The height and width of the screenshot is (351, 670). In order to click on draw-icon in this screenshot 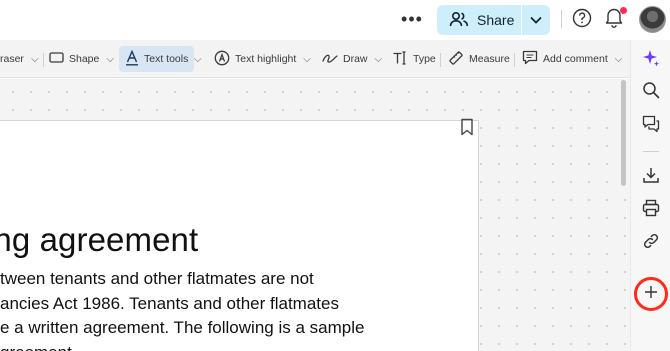, I will do `click(330, 59)`.